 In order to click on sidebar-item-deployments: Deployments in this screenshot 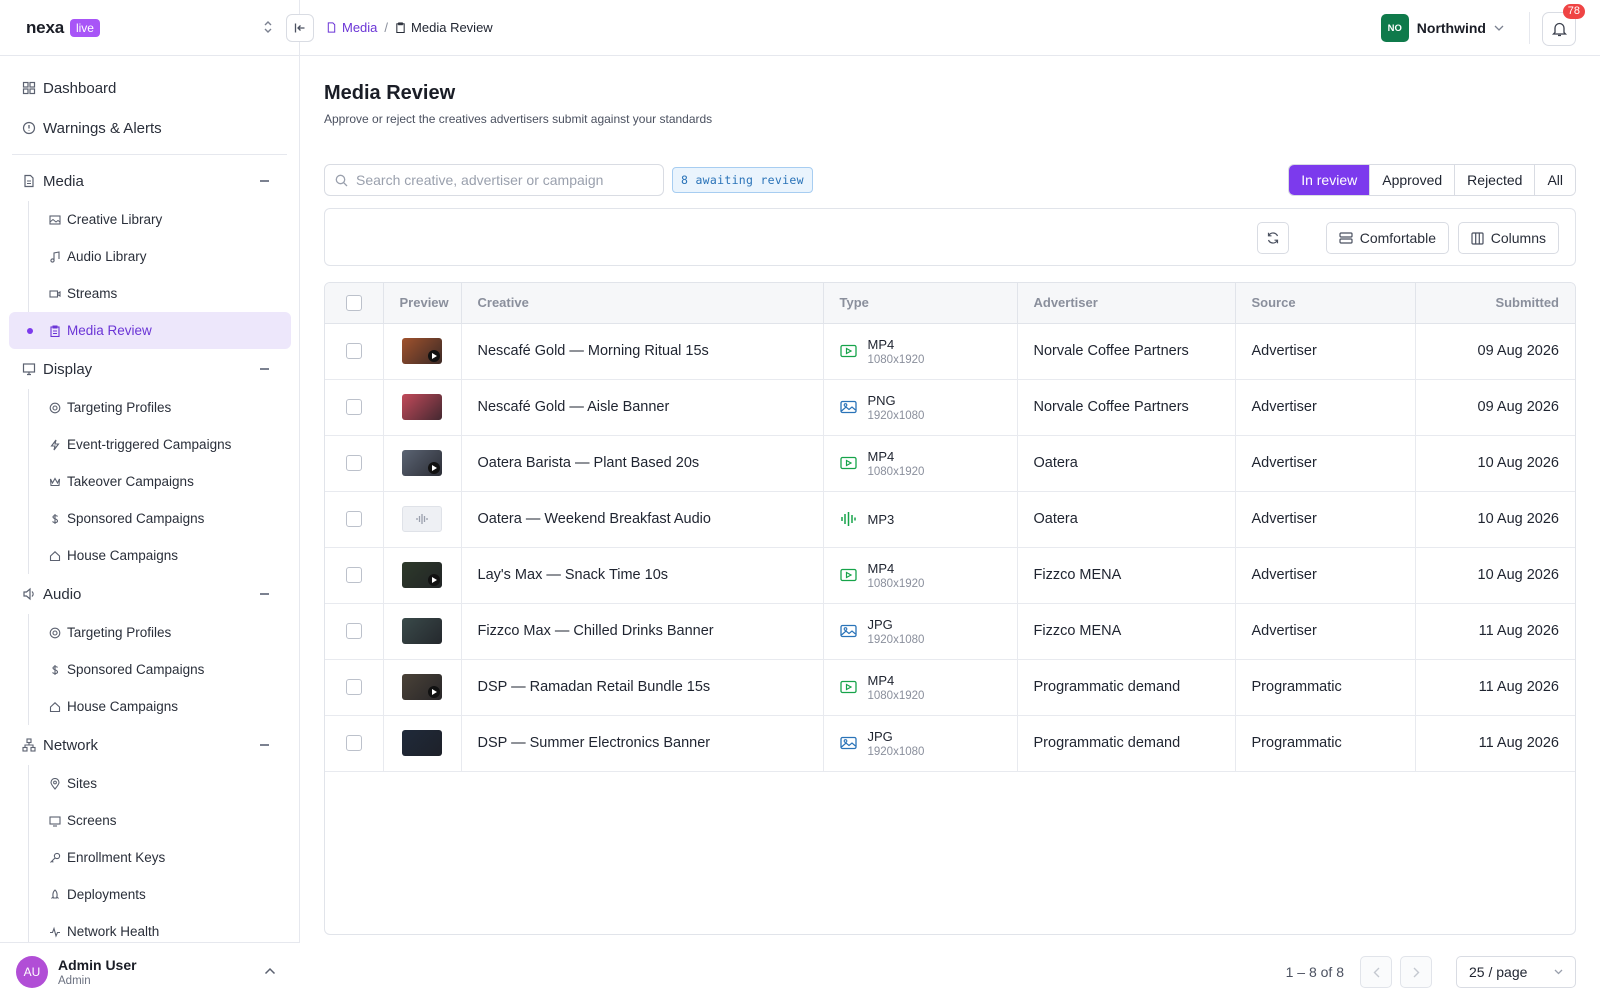, I will do `click(160, 894)`.